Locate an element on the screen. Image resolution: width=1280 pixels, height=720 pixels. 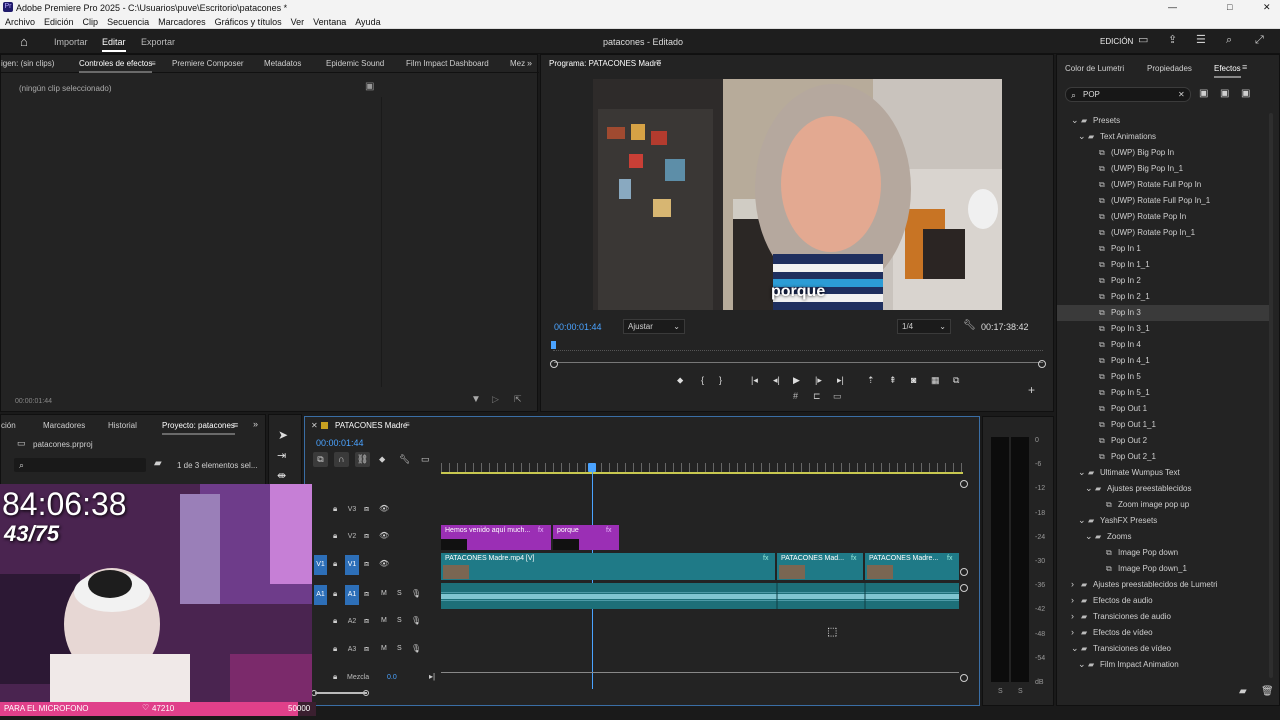
maximize-button: □ is located at coordinates (1229, 7).